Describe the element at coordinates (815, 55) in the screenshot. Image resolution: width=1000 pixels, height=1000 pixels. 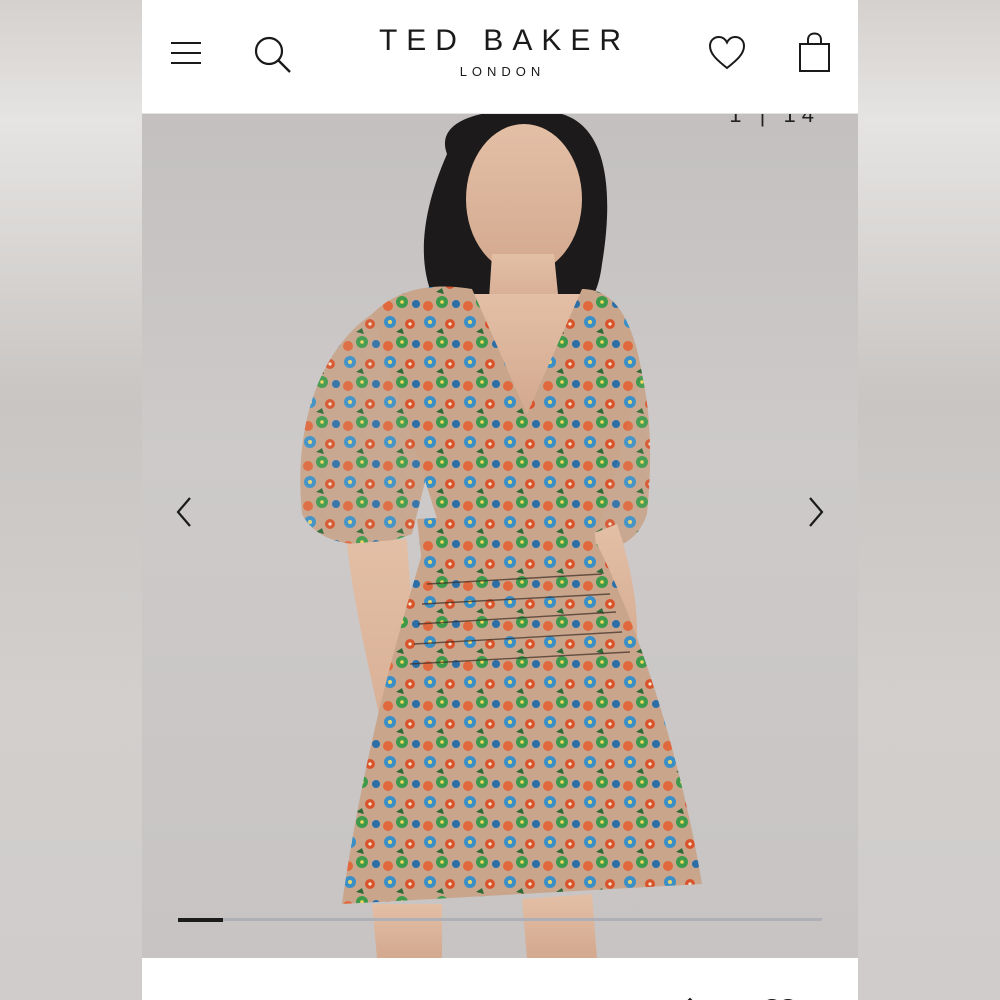
I see `shopping-bag-icon` at that location.